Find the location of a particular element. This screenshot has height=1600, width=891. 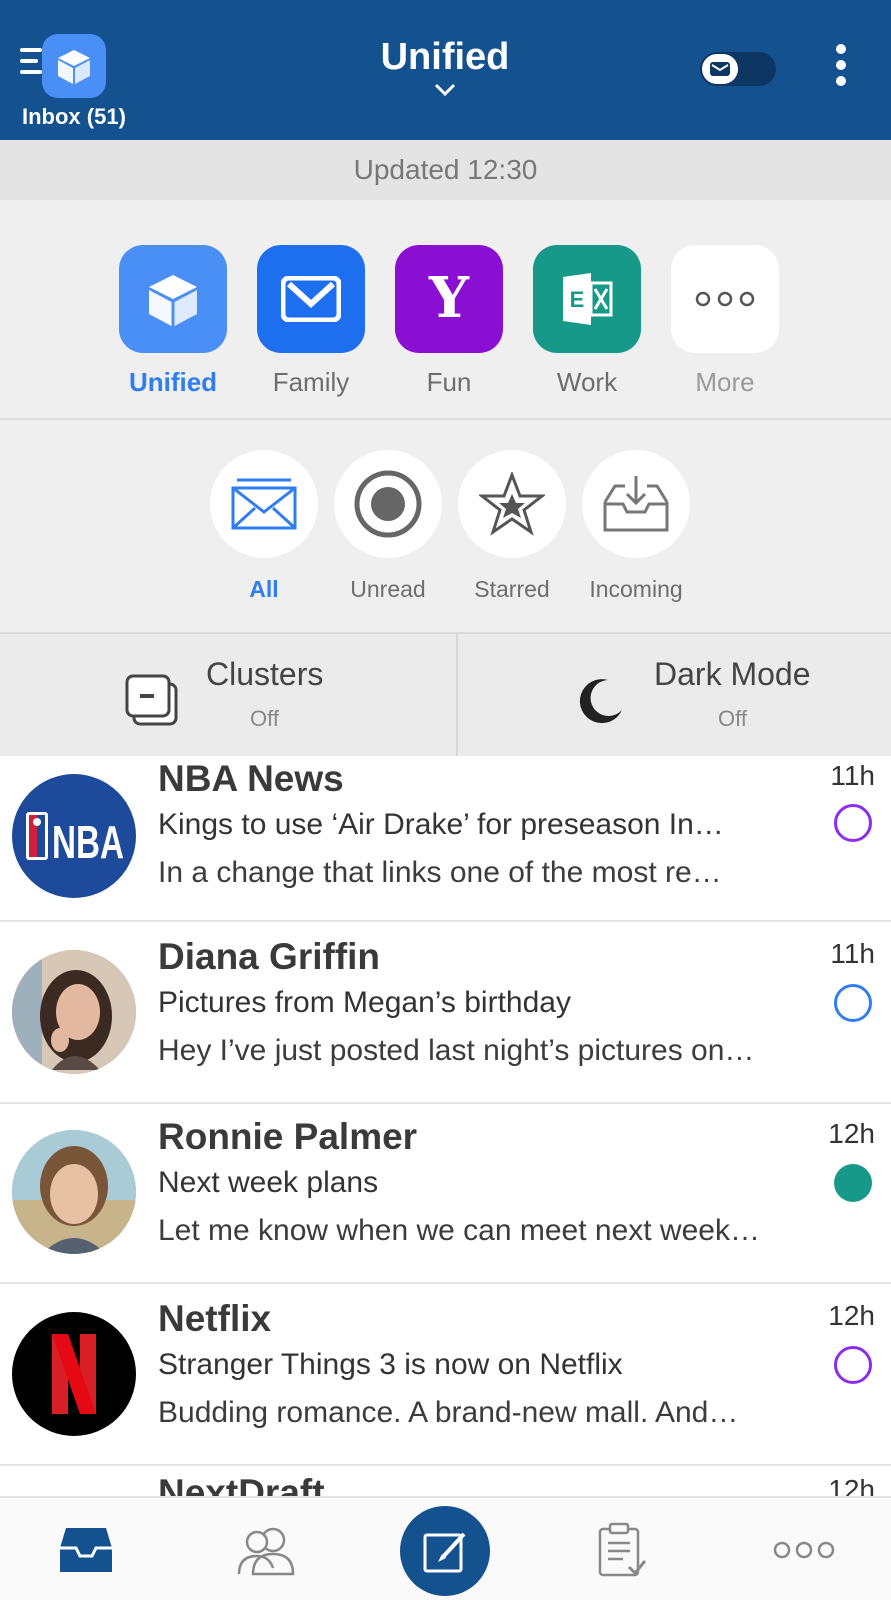

overflow-menu-button is located at coordinates (841, 69).